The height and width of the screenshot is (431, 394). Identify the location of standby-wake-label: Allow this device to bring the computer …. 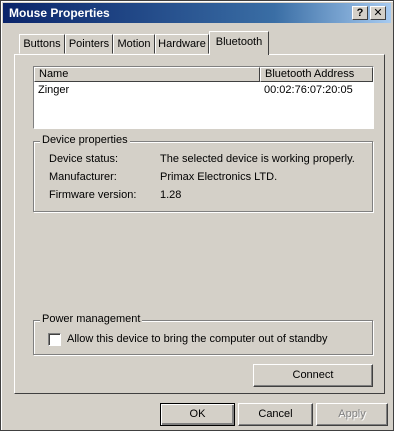
(197, 339).